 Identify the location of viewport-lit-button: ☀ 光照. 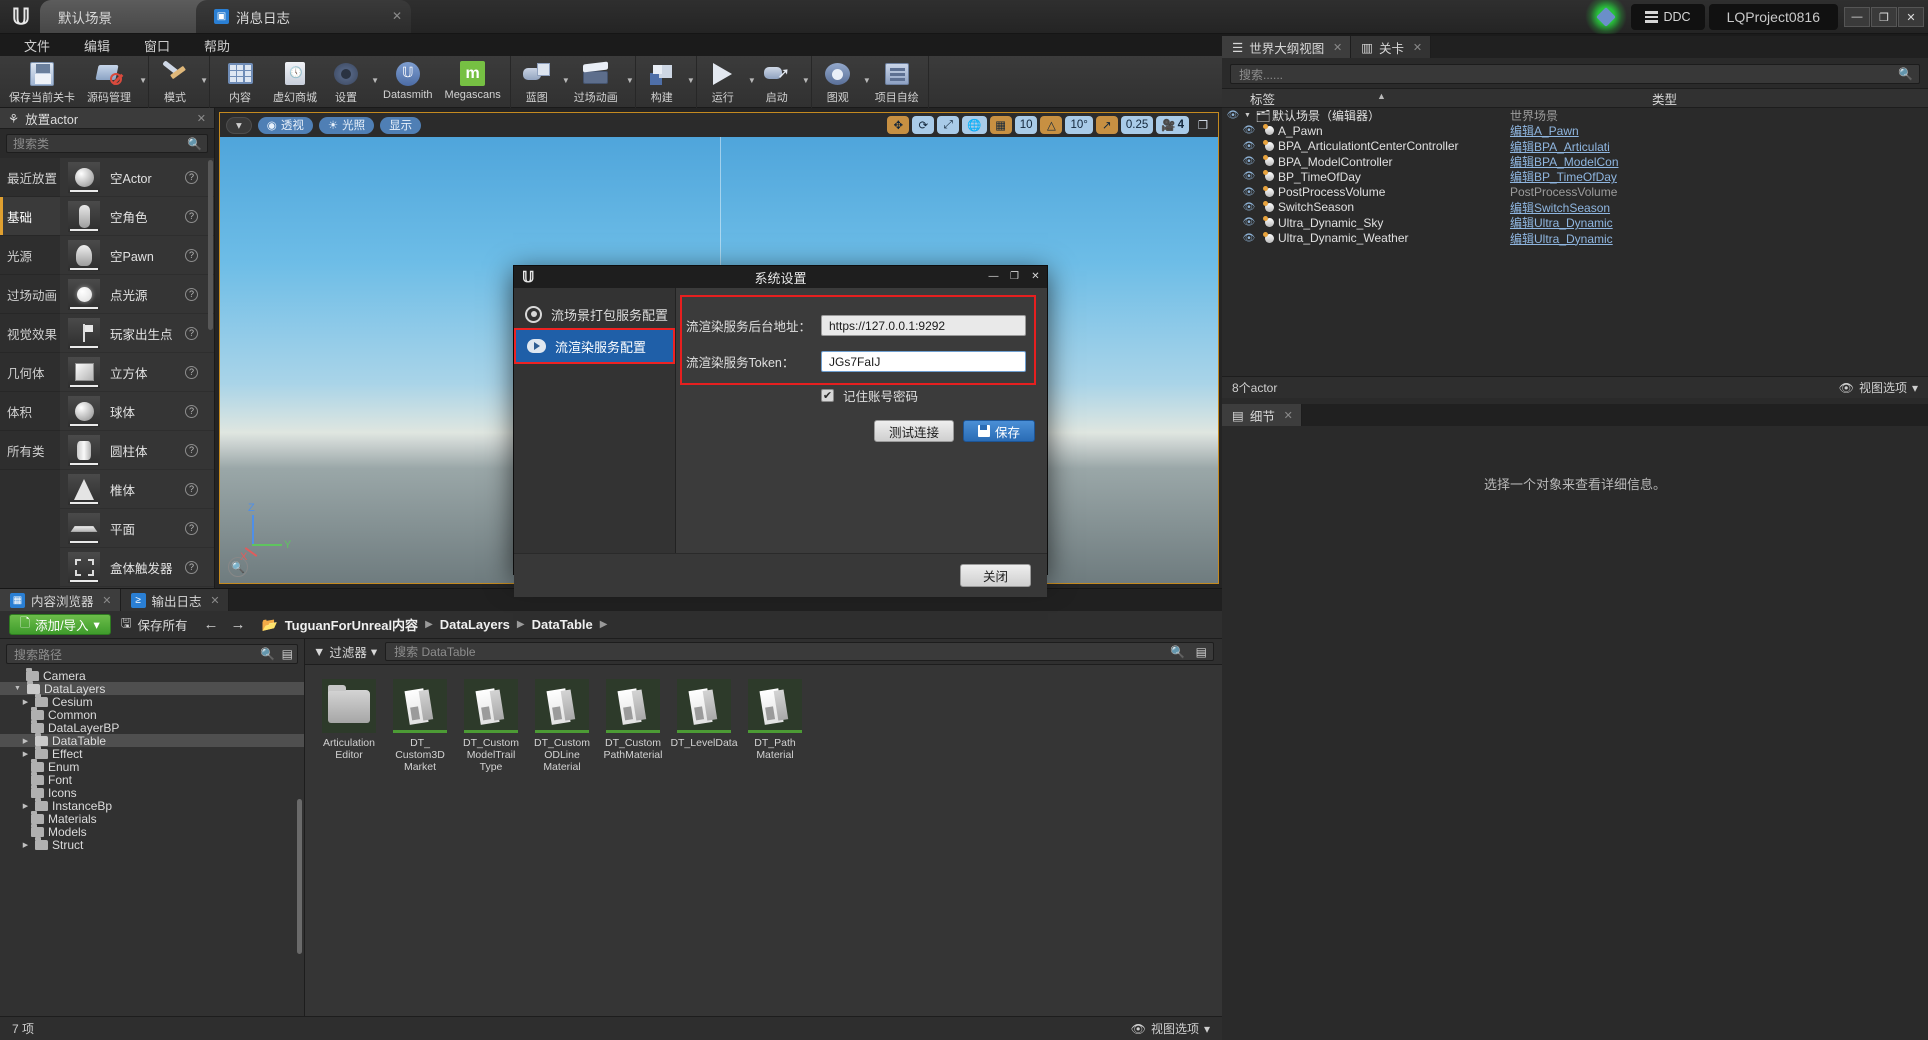
(346, 125).